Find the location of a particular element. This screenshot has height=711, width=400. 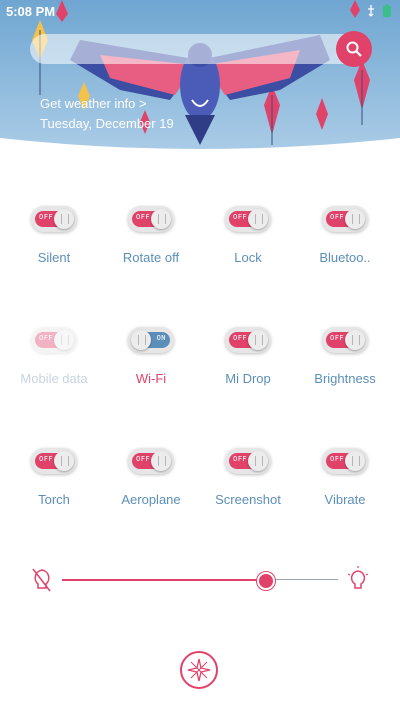

date-label: Tuesday, December 19 is located at coordinates (107, 123).